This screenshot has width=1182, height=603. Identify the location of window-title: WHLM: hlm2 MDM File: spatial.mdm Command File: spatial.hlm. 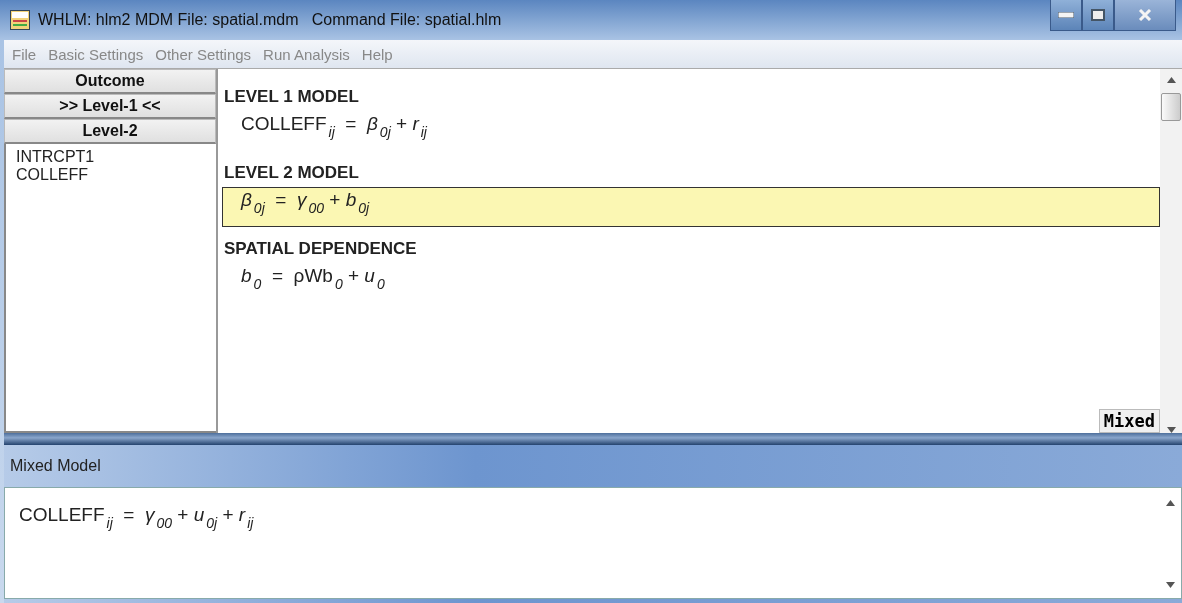
(270, 20).